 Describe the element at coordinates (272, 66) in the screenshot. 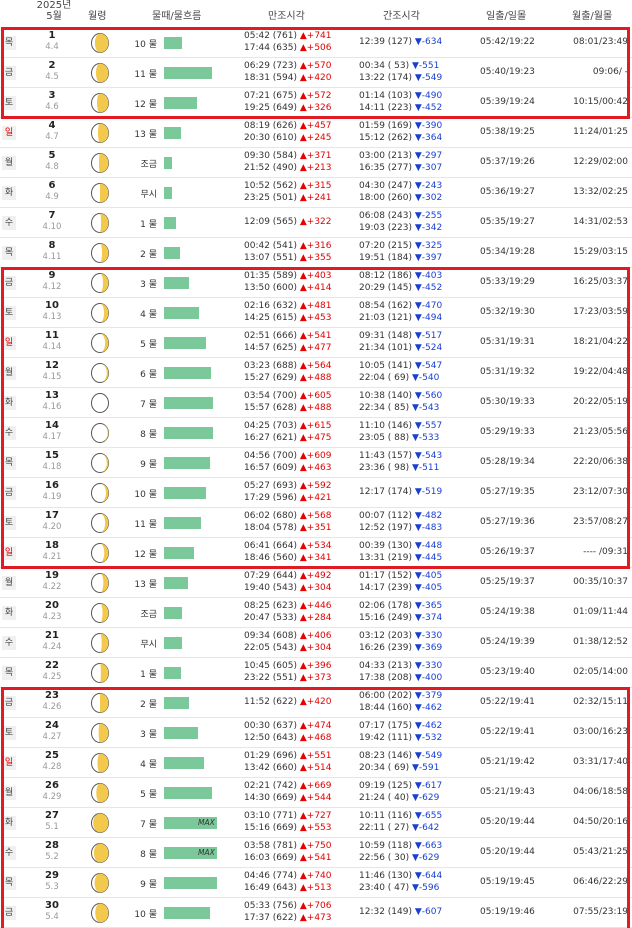

I see `high-tide-1-time: 06:29 (723)` at that location.